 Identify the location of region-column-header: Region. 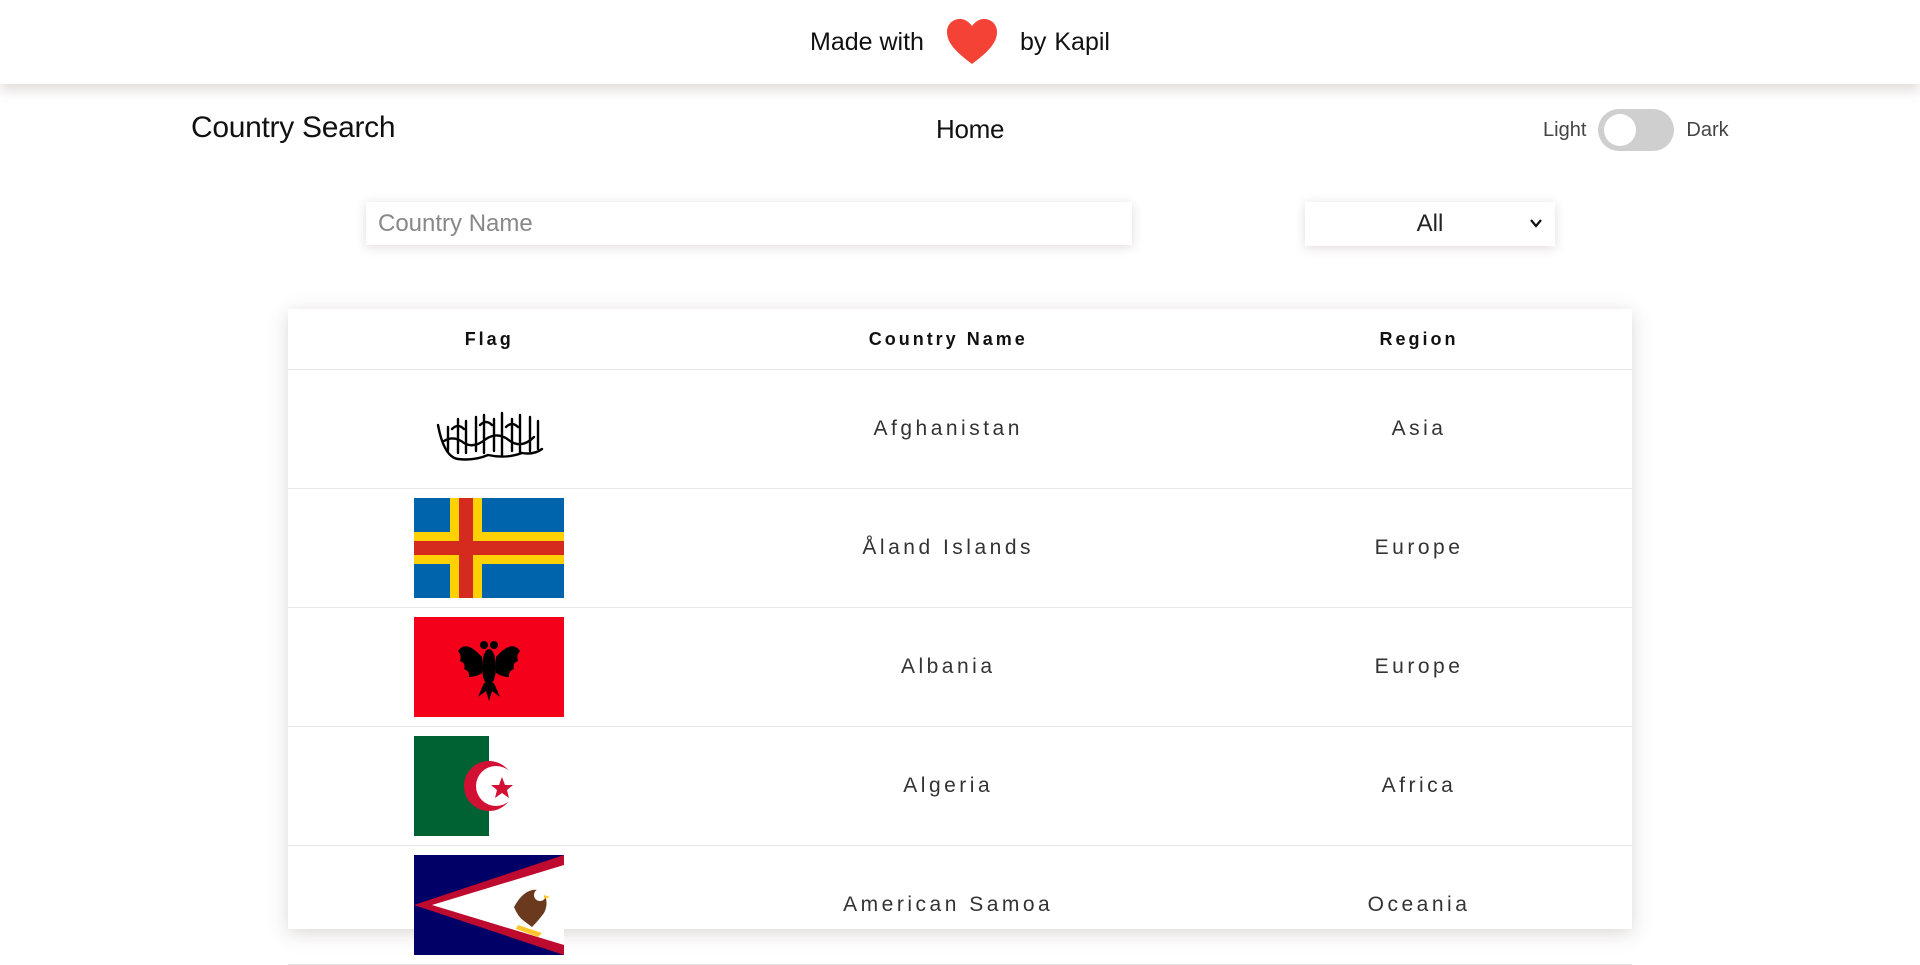
(1419, 339).